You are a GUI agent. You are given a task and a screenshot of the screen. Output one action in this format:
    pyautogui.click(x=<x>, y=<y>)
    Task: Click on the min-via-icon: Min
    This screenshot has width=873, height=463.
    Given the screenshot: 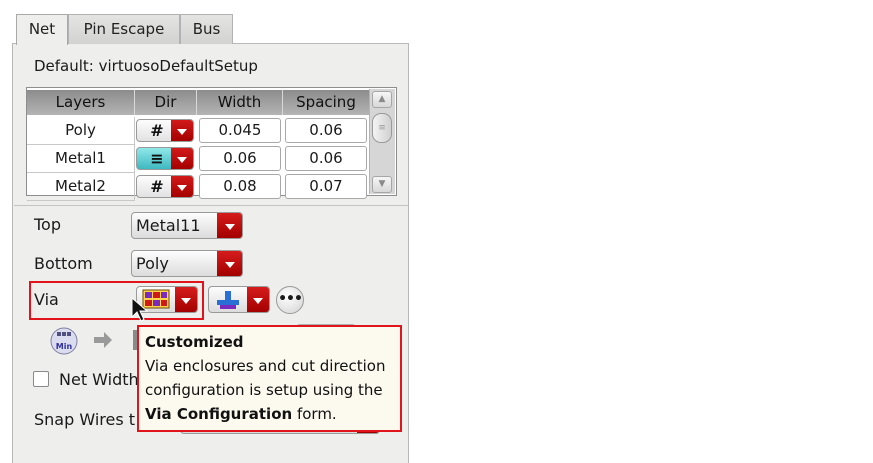 What is the action you would take?
    pyautogui.click(x=64, y=341)
    